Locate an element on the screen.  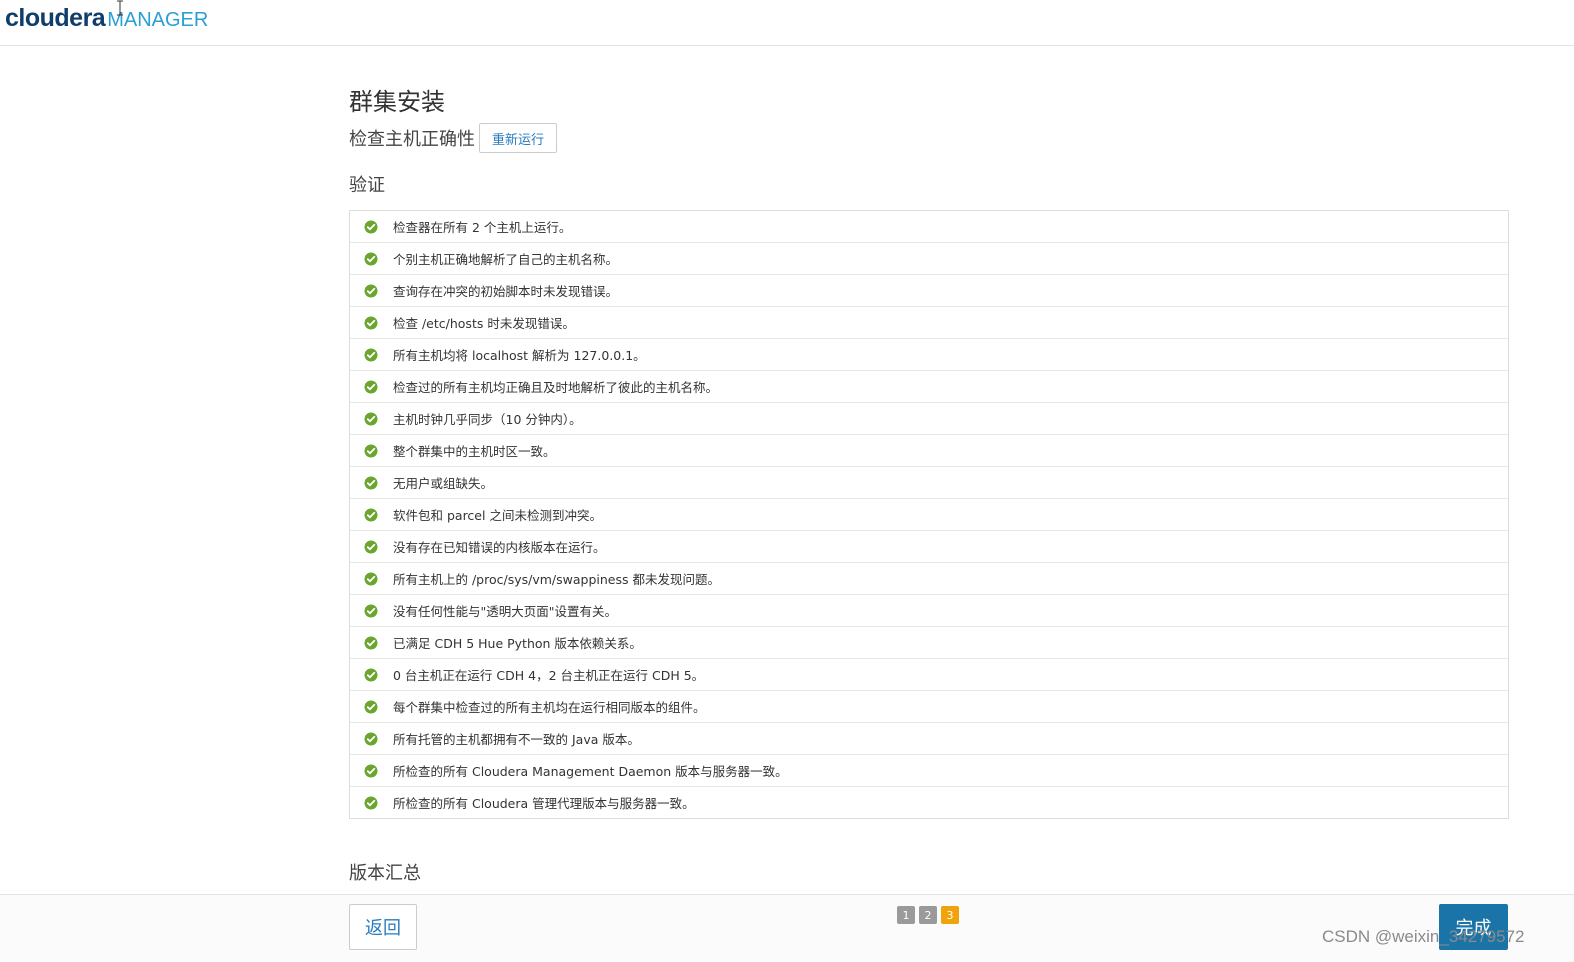
check-text: 所有主机均将 localhost 解析为 127.0.0.1。 is located at coordinates (519, 355).